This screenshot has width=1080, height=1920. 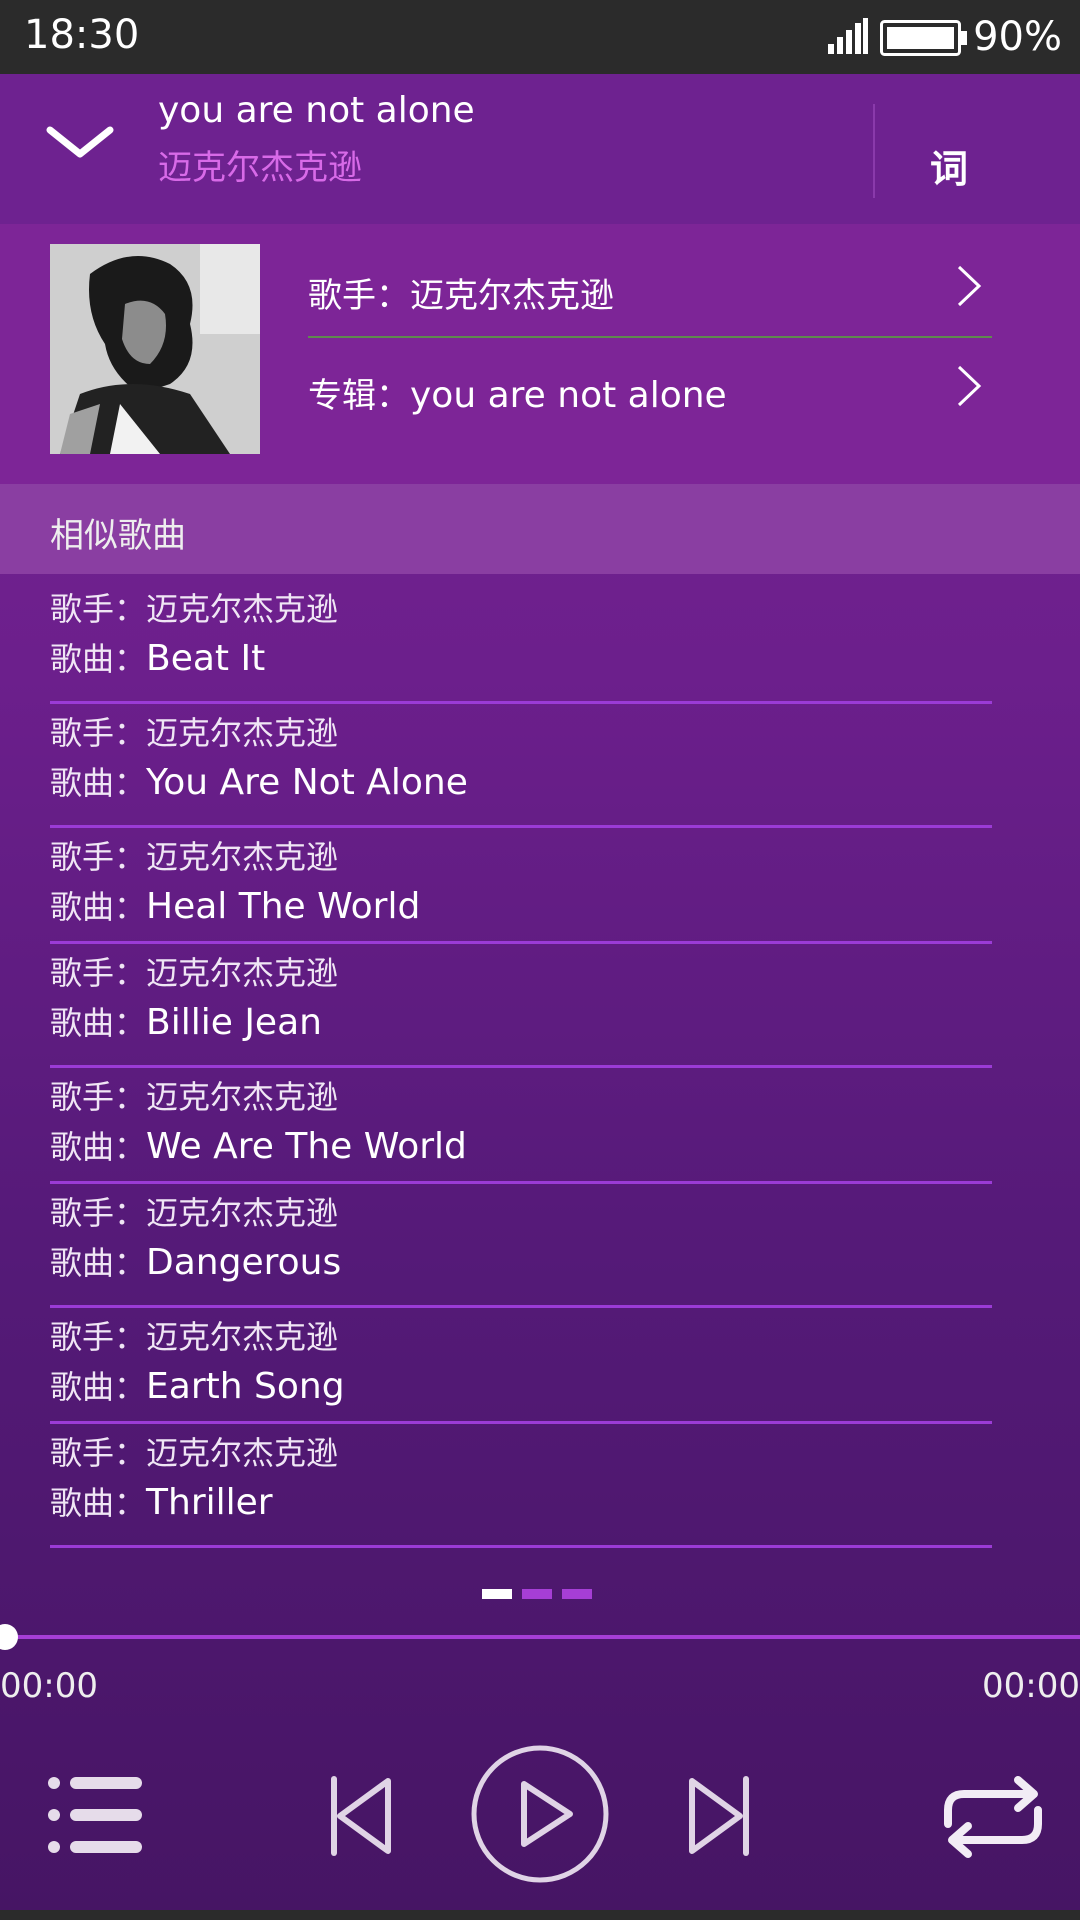 What do you see at coordinates (9, 1637) in the screenshot?
I see `progress-handle` at bounding box center [9, 1637].